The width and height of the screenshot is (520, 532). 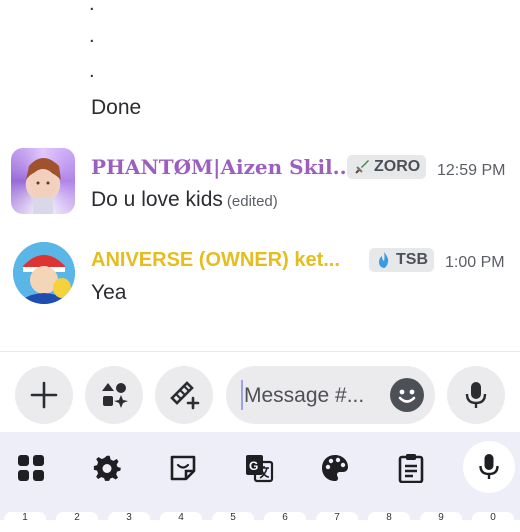 I want to click on keyboard-voice-button, so click(x=489, y=467).